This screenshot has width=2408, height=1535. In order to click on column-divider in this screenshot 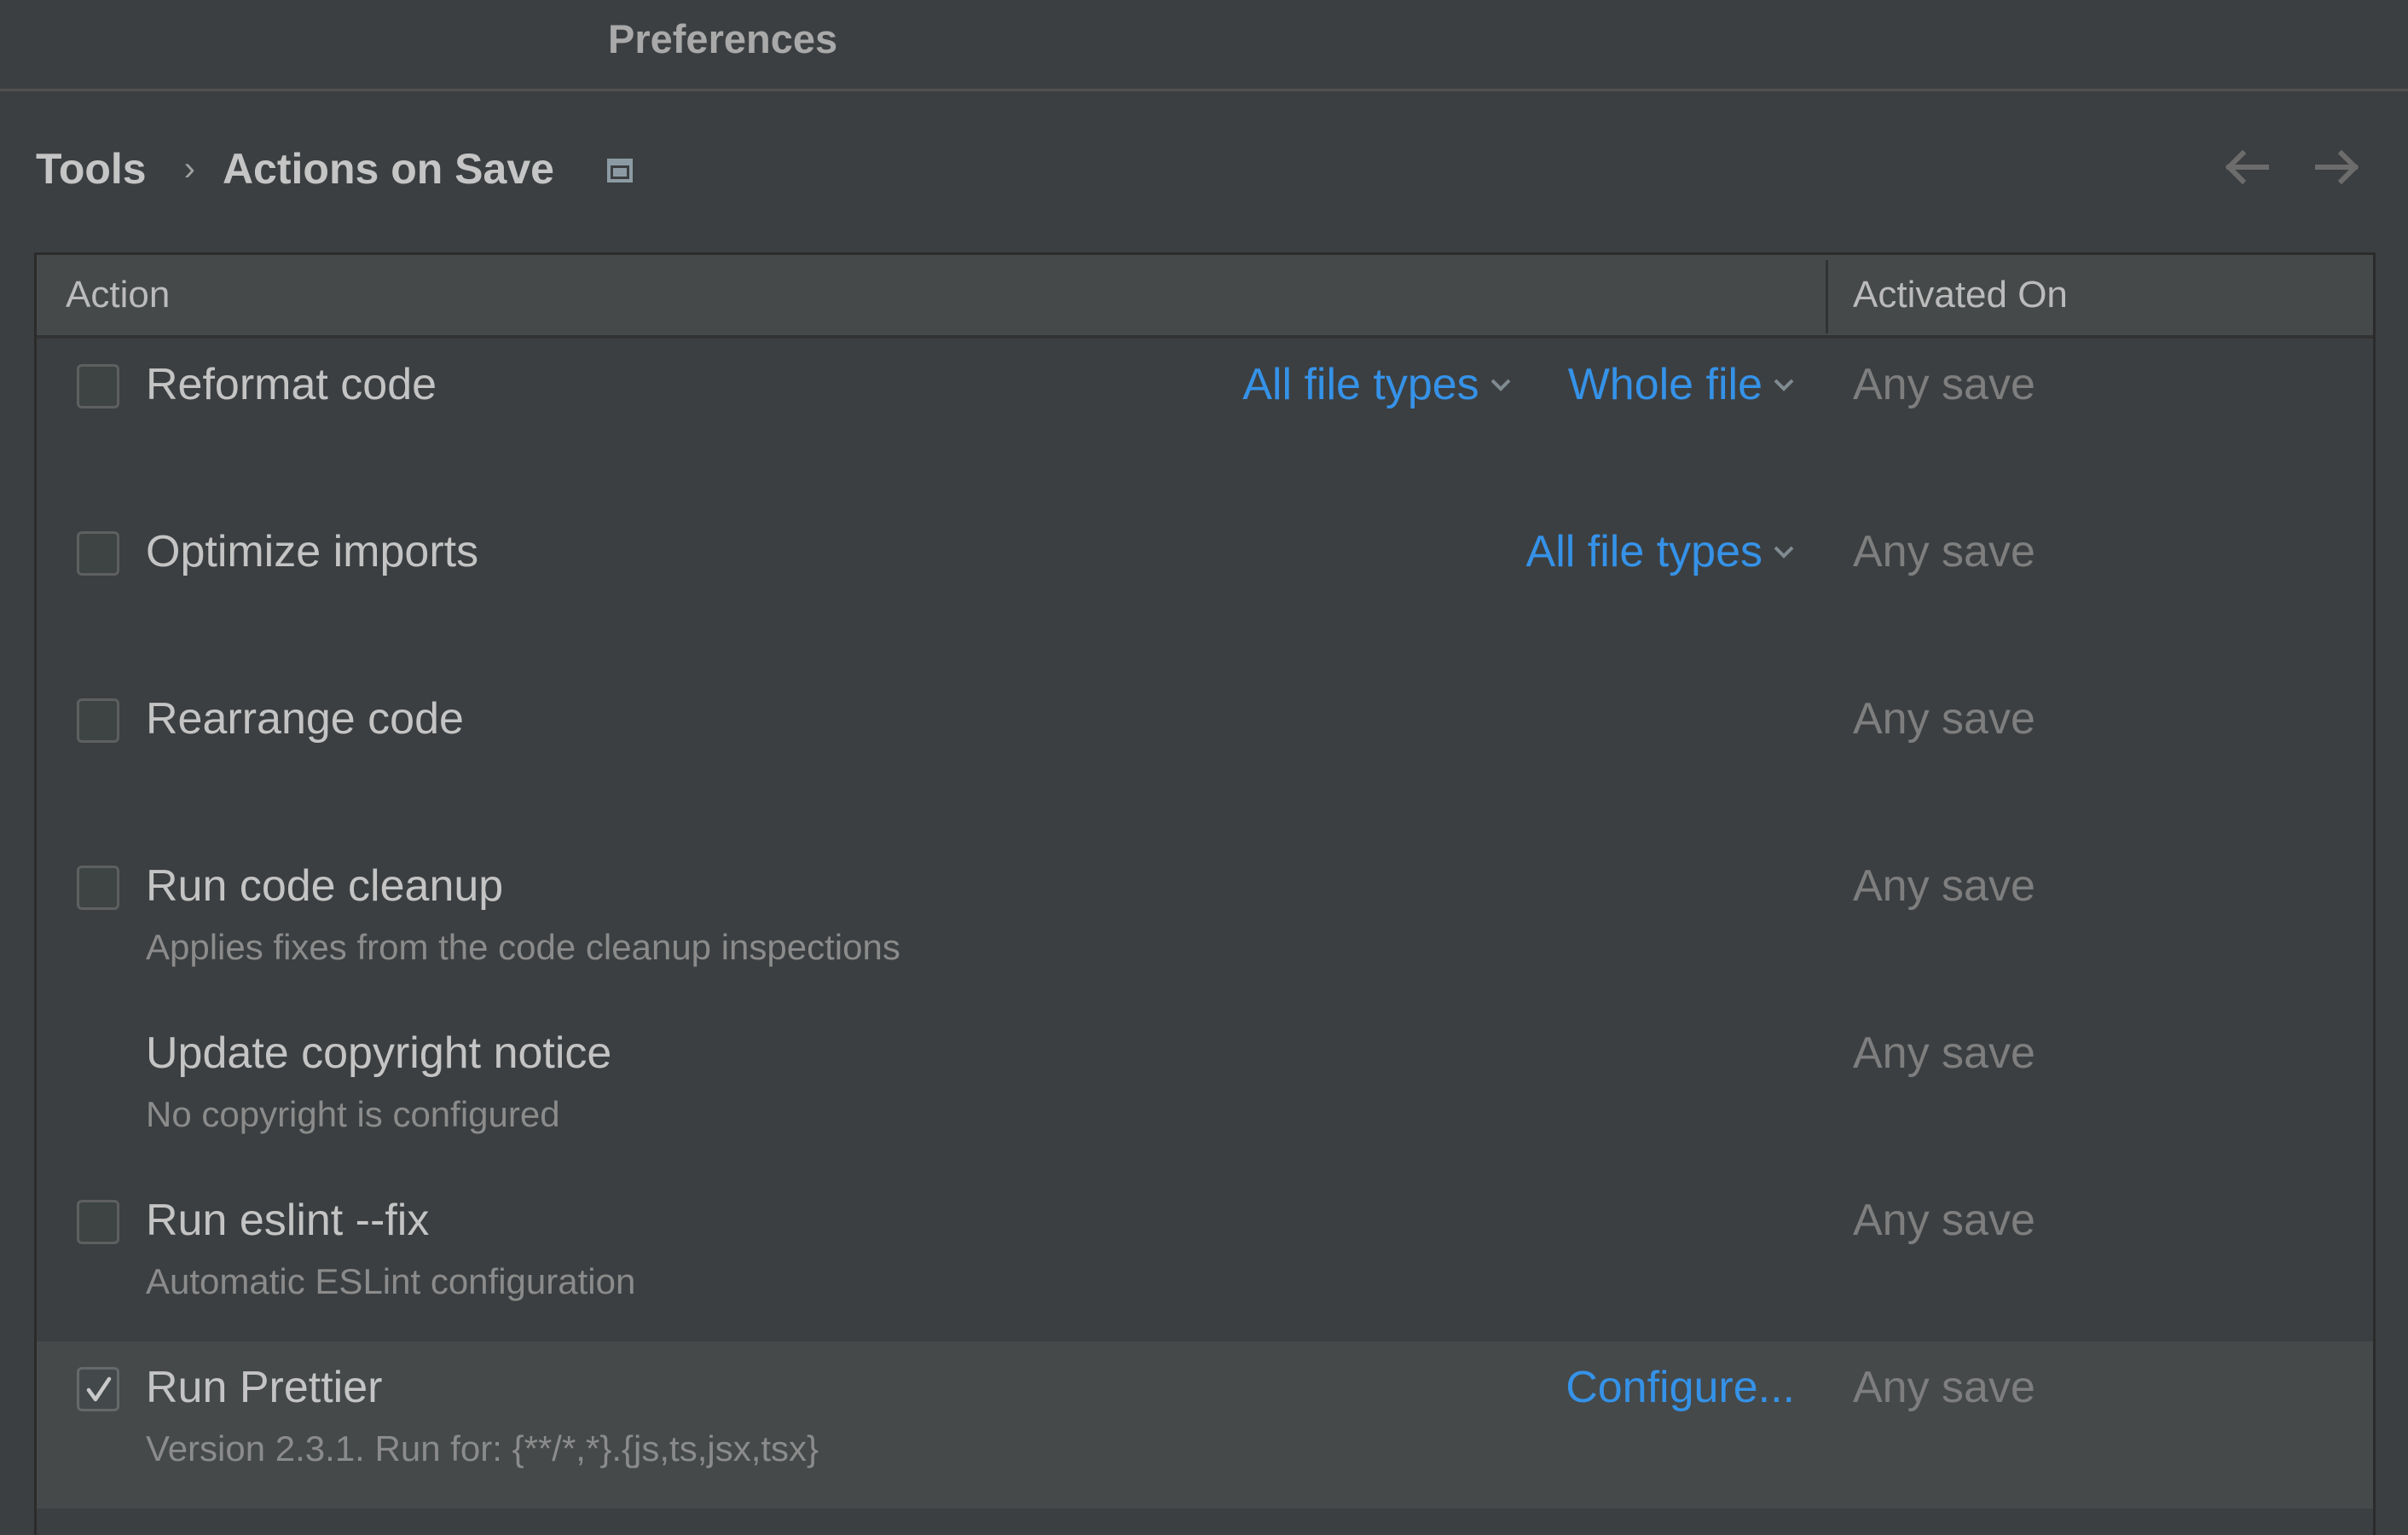, I will do `click(1827, 296)`.